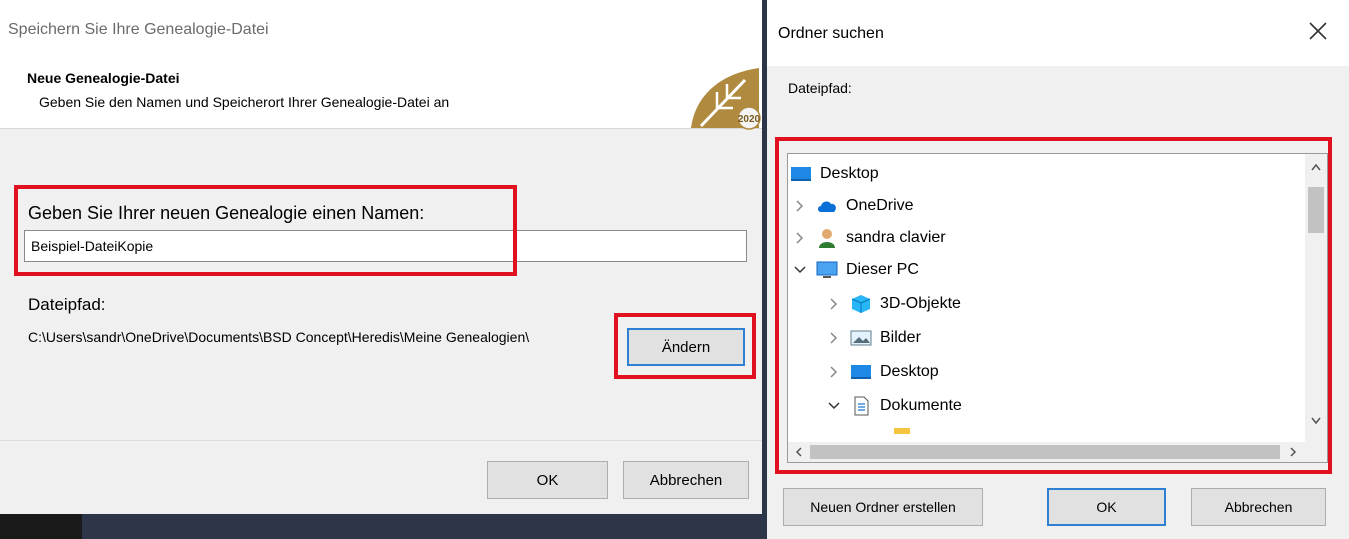 The width and height of the screenshot is (1349, 539). I want to click on left-cancel-button: Abbrechen, so click(686, 480).